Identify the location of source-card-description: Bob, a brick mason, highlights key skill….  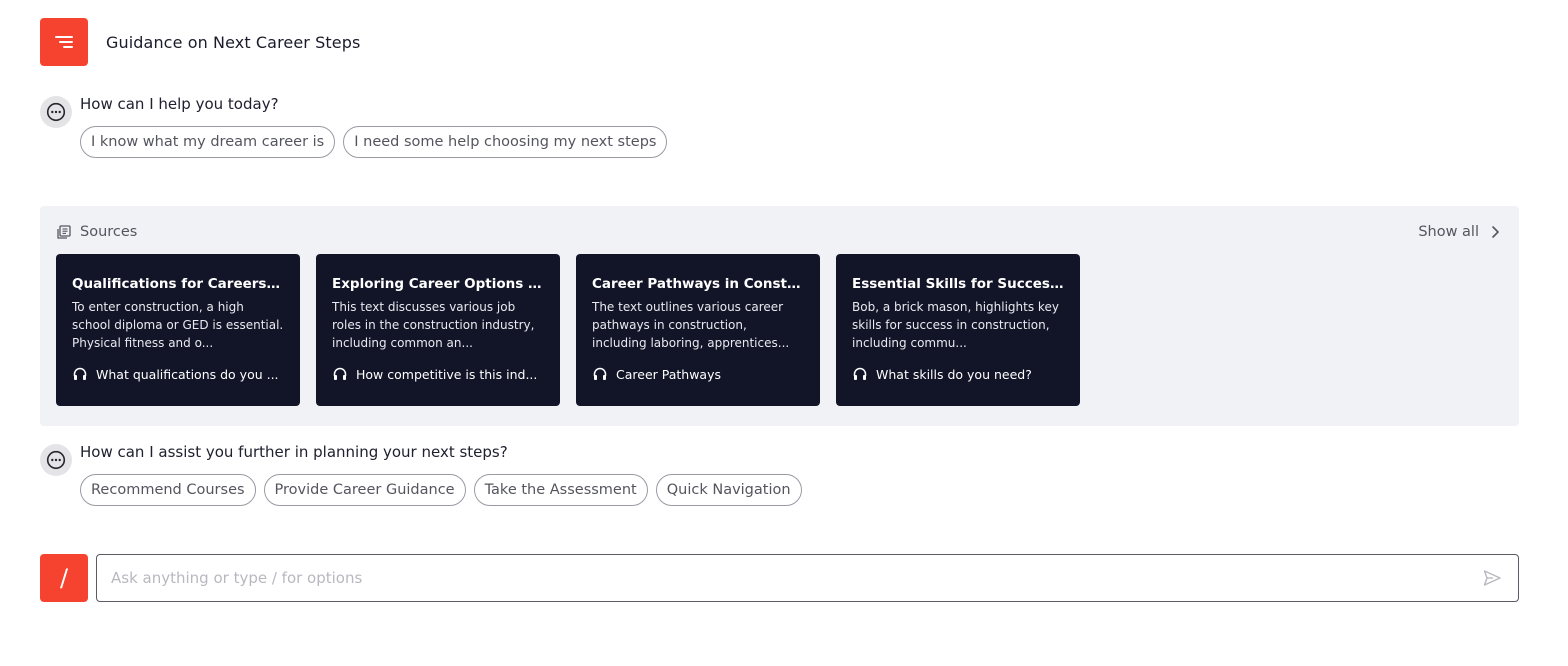
(955, 325).